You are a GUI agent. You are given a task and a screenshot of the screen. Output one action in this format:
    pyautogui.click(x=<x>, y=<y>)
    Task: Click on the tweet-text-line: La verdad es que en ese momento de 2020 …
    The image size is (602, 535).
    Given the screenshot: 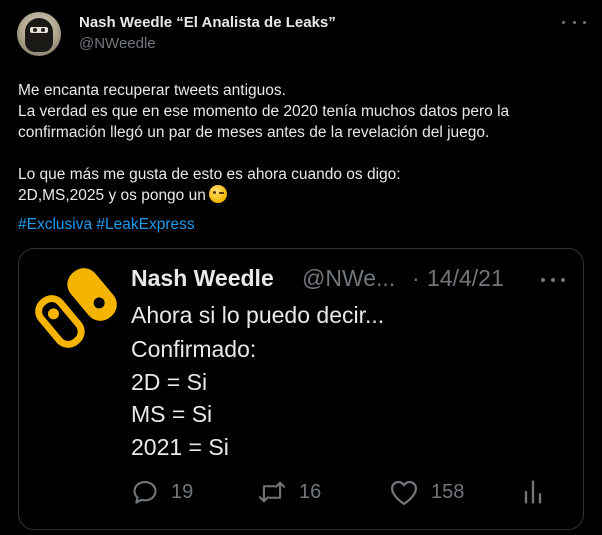 What is the action you would take?
    pyautogui.click(x=264, y=111)
    